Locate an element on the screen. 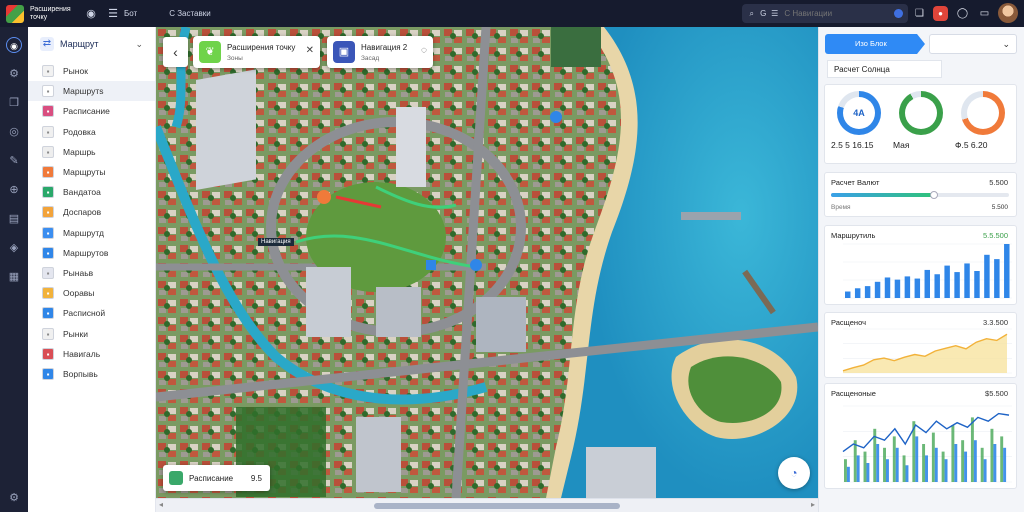  chevron-down-icon: ⌄ is located at coordinates (139, 44).